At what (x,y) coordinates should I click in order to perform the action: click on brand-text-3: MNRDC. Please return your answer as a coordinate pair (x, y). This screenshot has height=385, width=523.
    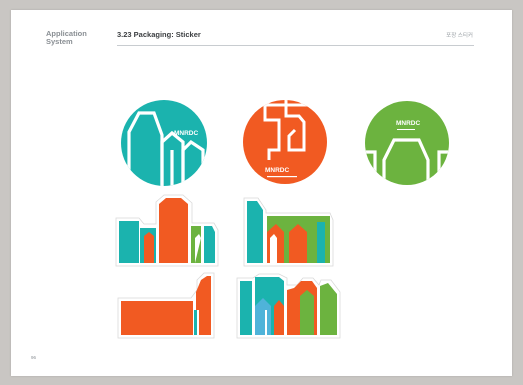
    Looking at the image, I should click on (408, 123).